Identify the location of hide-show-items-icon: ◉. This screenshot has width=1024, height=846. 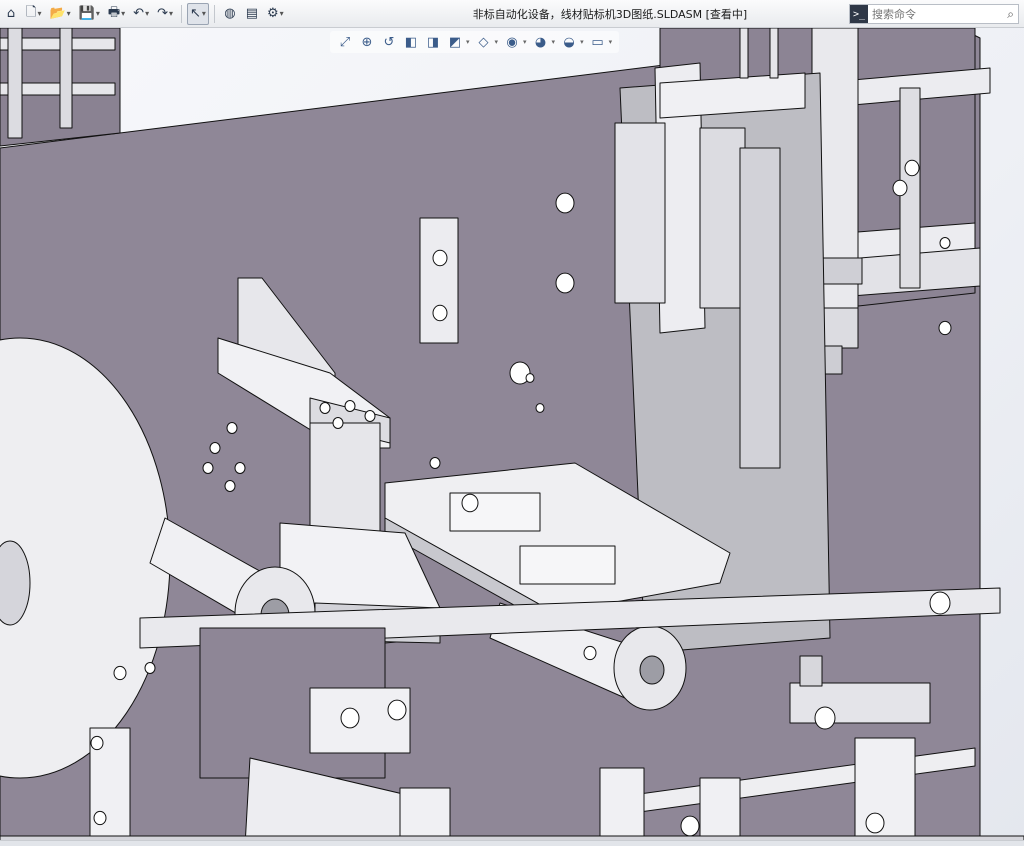
(512, 42).